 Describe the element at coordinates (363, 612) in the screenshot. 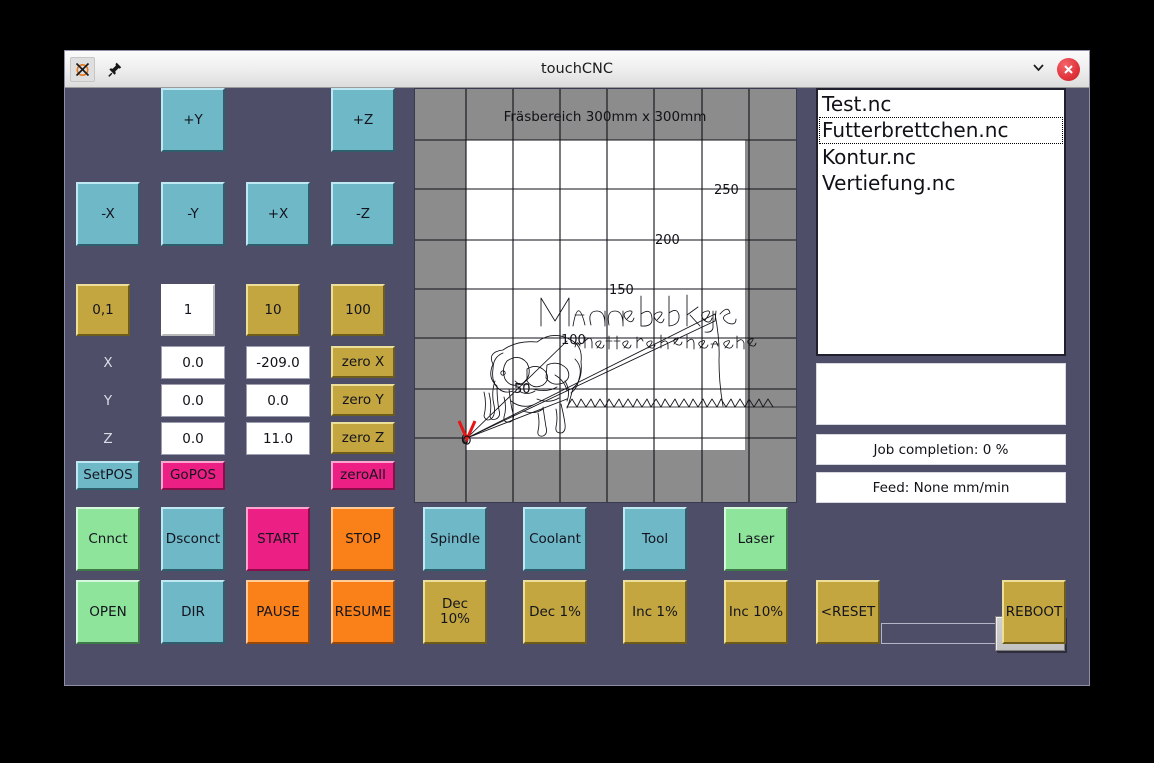

I see `resume-button: RESUME` at that location.